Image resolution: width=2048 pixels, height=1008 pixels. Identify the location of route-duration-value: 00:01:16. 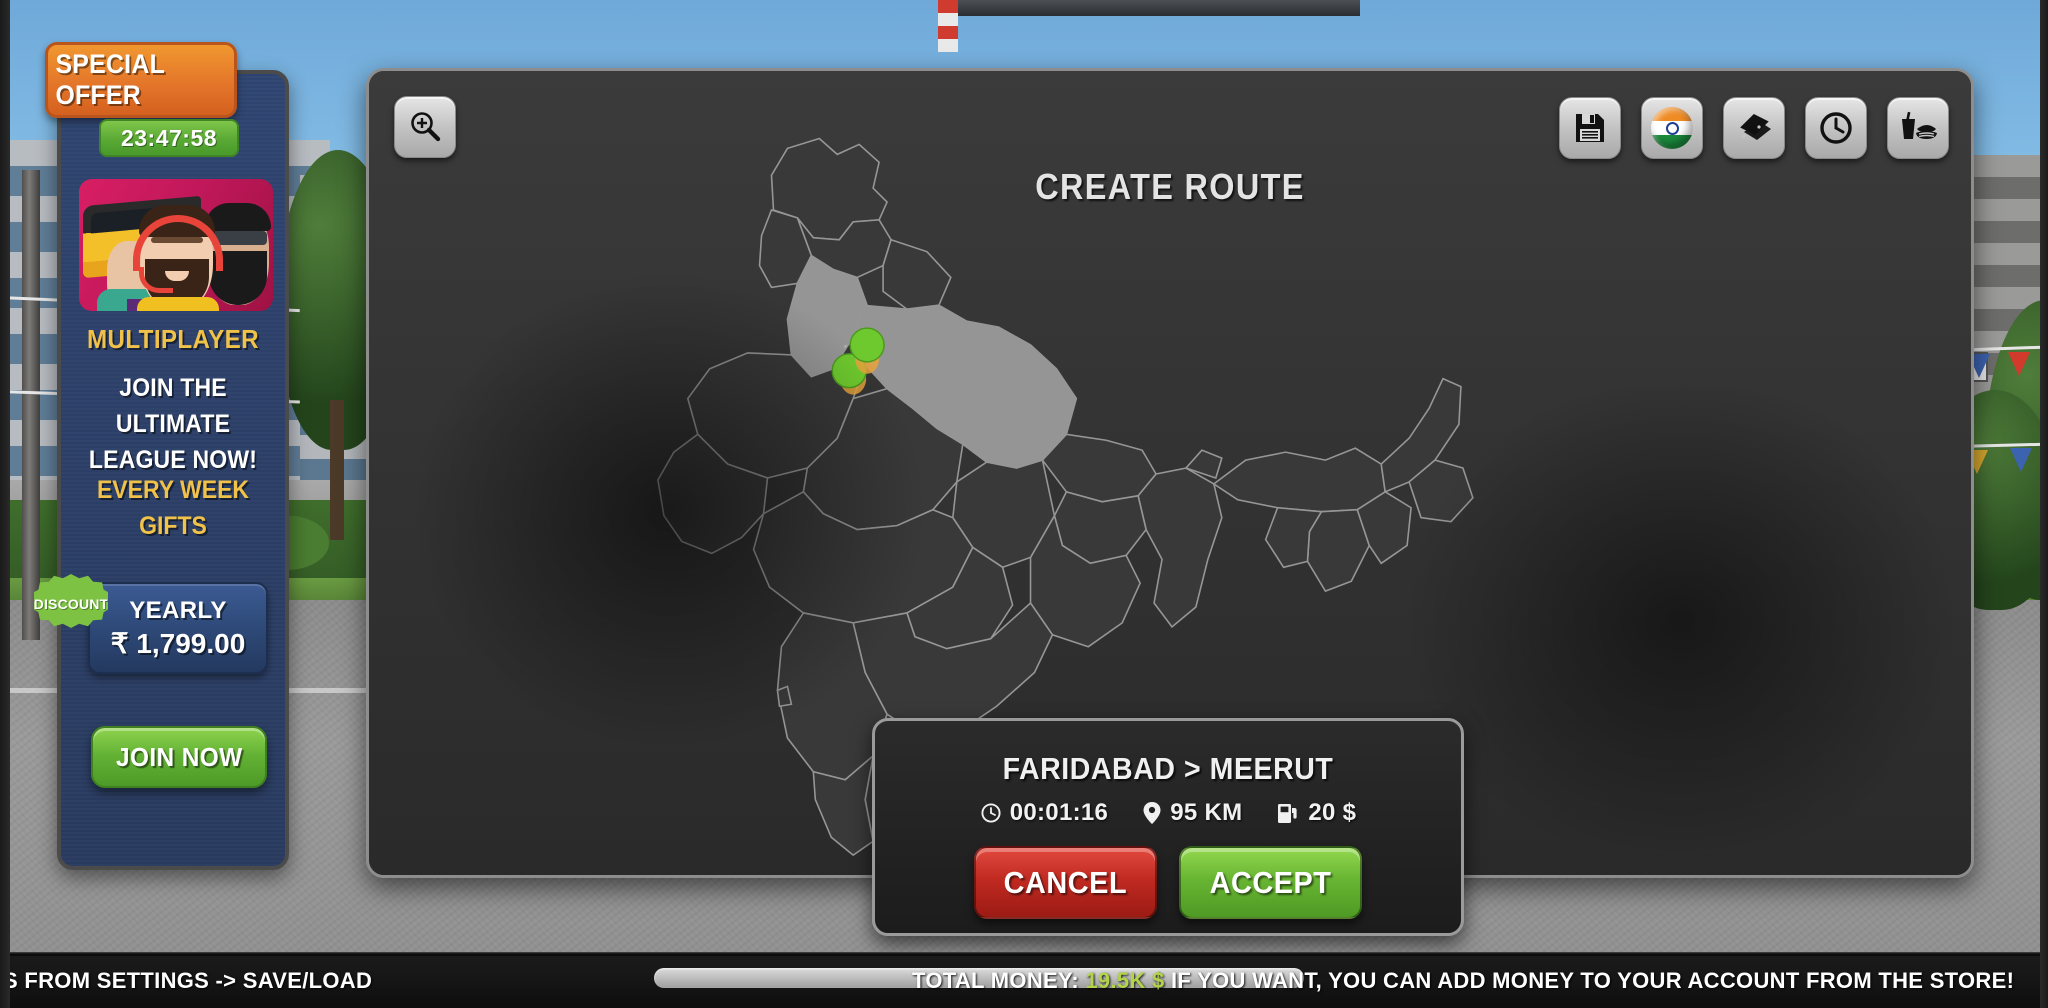
(1059, 812).